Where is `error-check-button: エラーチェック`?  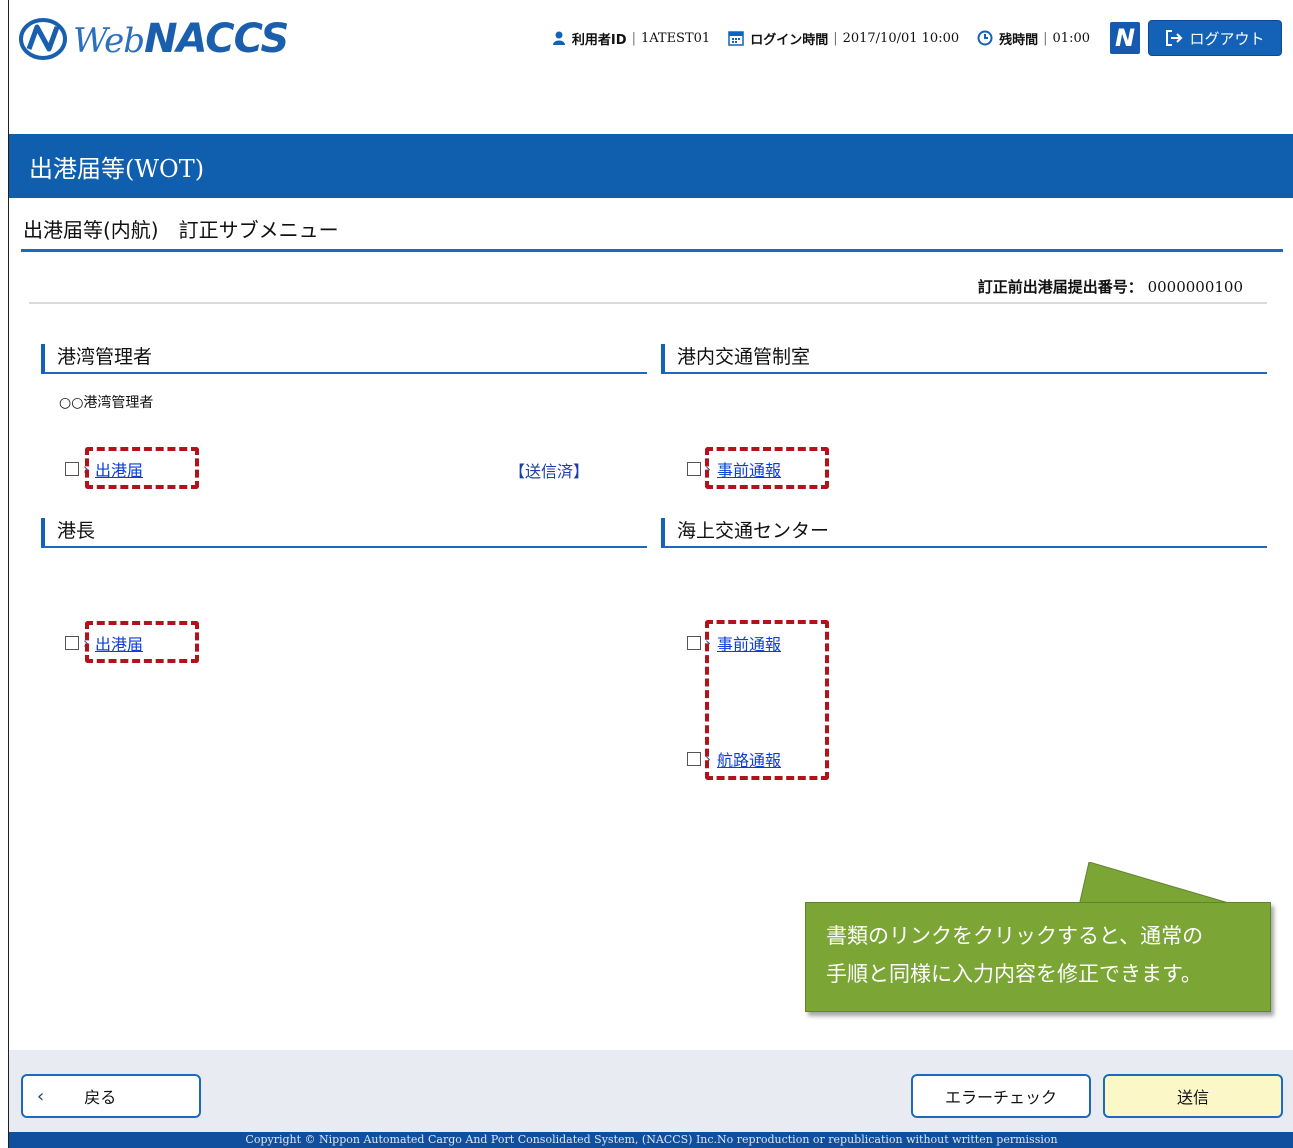
error-check-button: エラーチェック is located at coordinates (1001, 1096).